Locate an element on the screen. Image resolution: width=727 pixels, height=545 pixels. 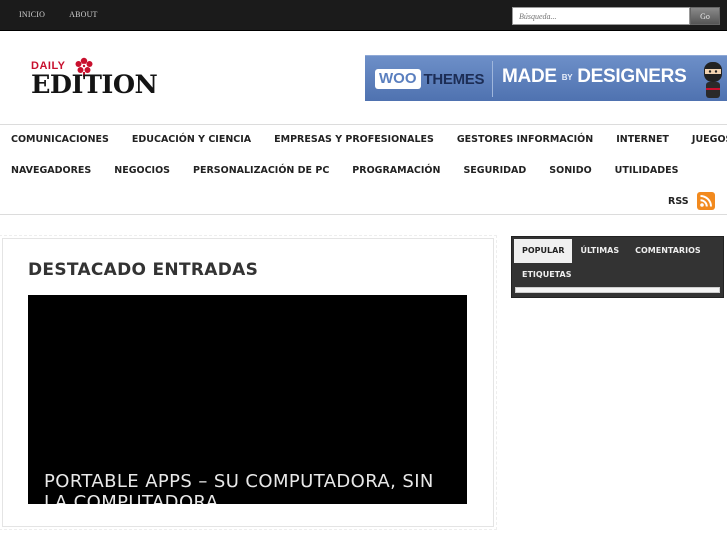
sidebar-tabs-widget: Popular Últimas Comentarios Etiquetas is located at coordinates (617, 267).